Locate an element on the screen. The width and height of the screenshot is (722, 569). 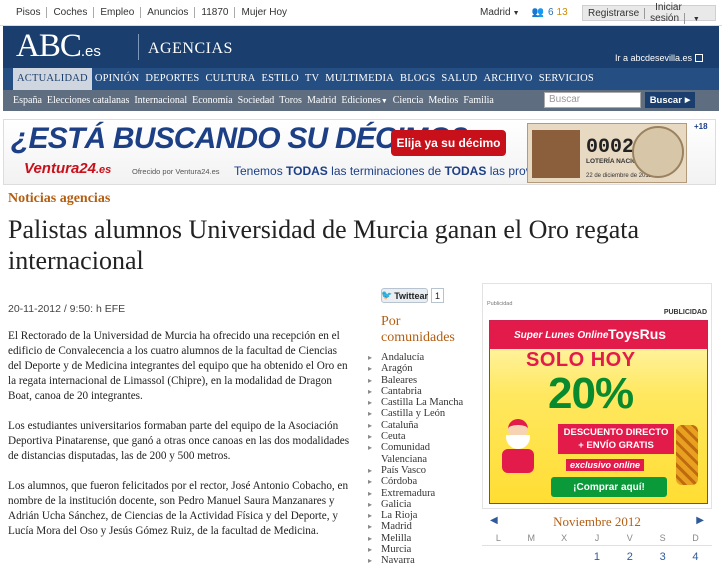
subnav-toros: Toros is located at coordinates (290, 100).